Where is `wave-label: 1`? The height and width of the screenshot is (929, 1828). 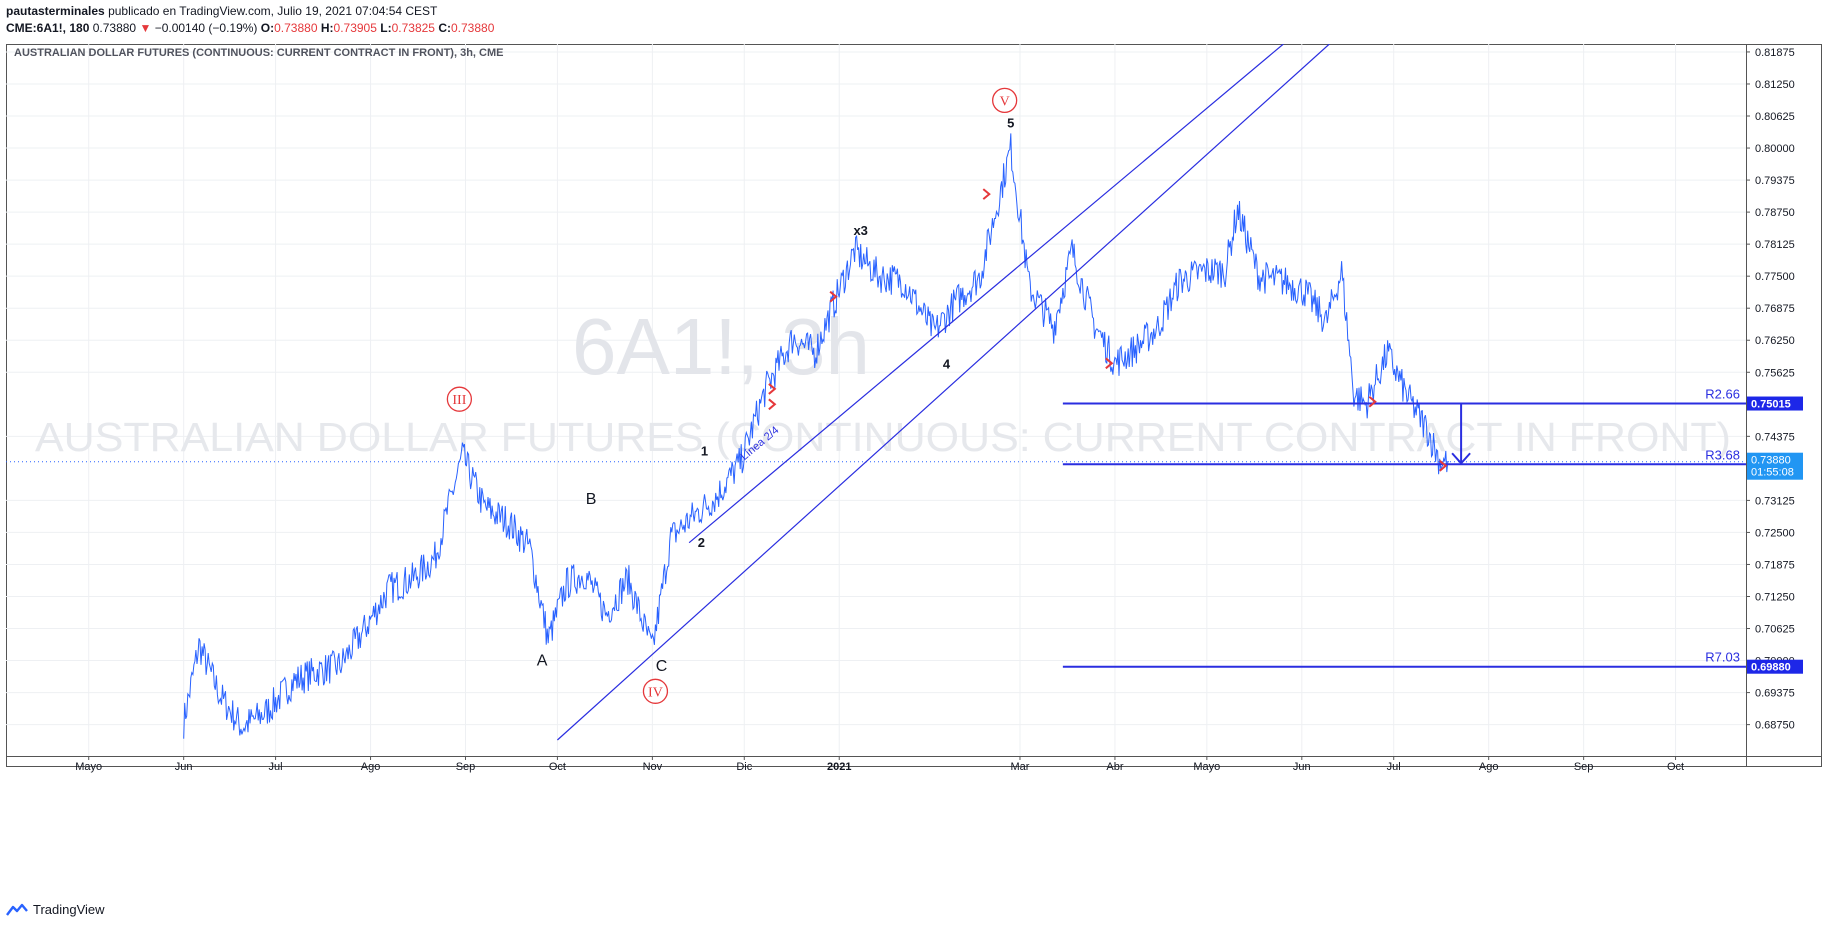
wave-label: 1 is located at coordinates (704, 451).